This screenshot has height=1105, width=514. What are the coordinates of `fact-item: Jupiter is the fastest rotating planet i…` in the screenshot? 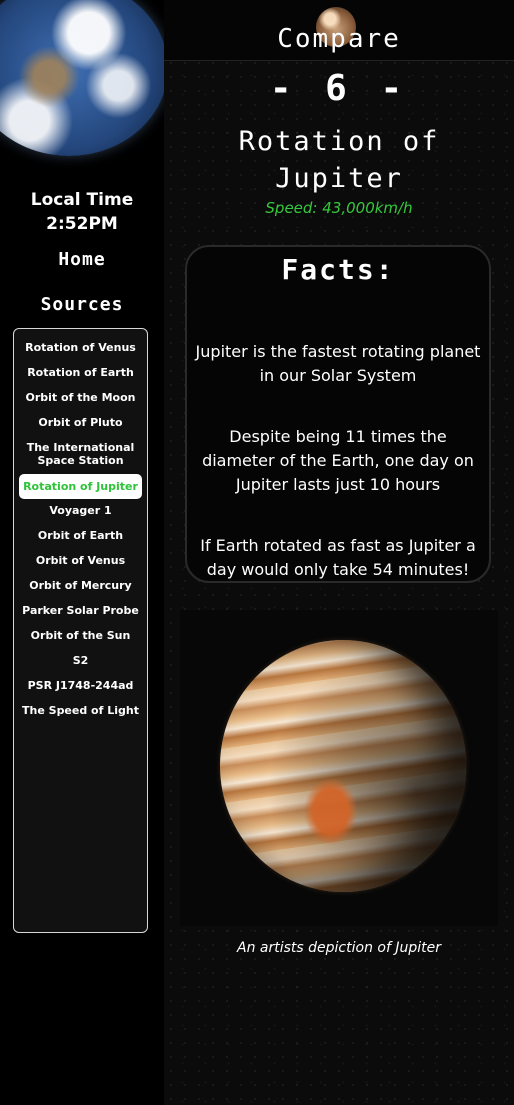 It's located at (338, 363).